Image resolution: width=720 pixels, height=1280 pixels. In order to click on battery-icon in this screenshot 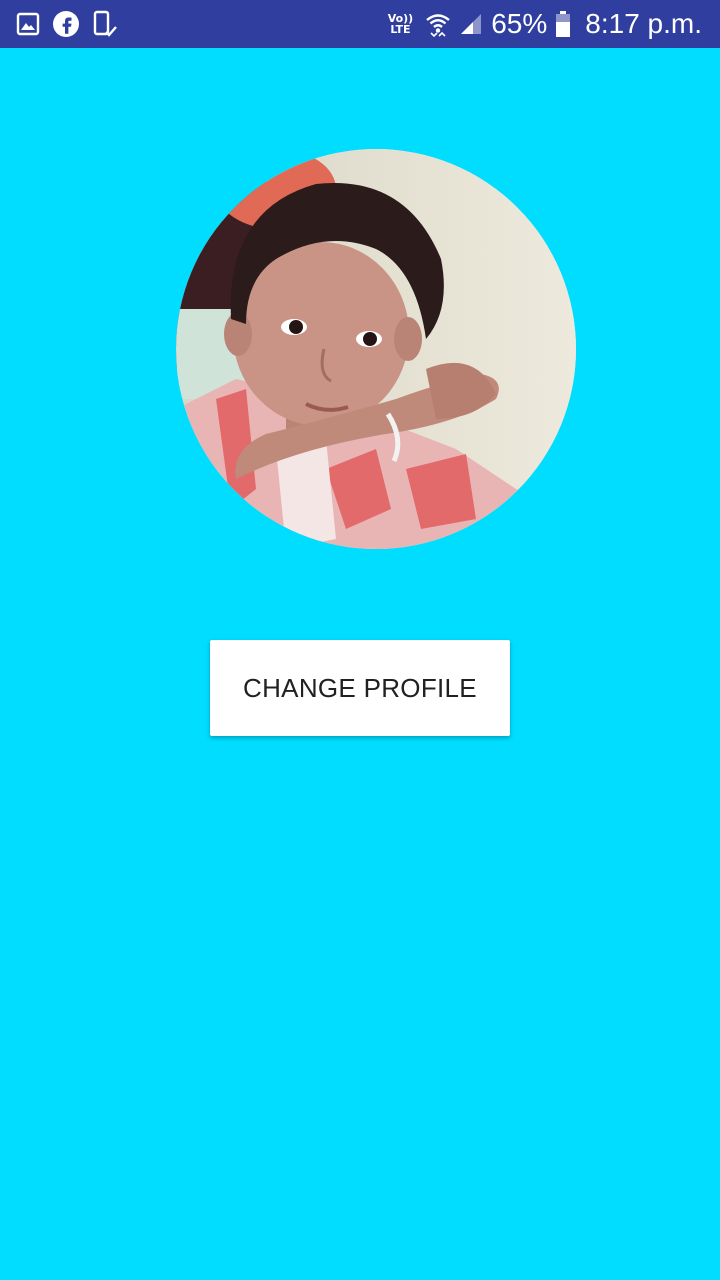, I will do `click(563, 24)`.